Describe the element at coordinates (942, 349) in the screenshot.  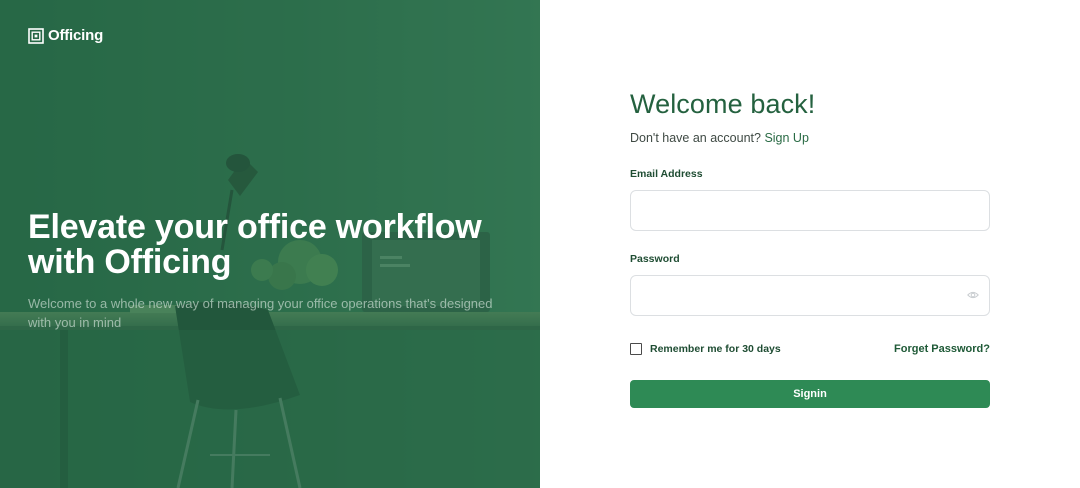
I see `forgot-password-link: Forget Password?` at that location.